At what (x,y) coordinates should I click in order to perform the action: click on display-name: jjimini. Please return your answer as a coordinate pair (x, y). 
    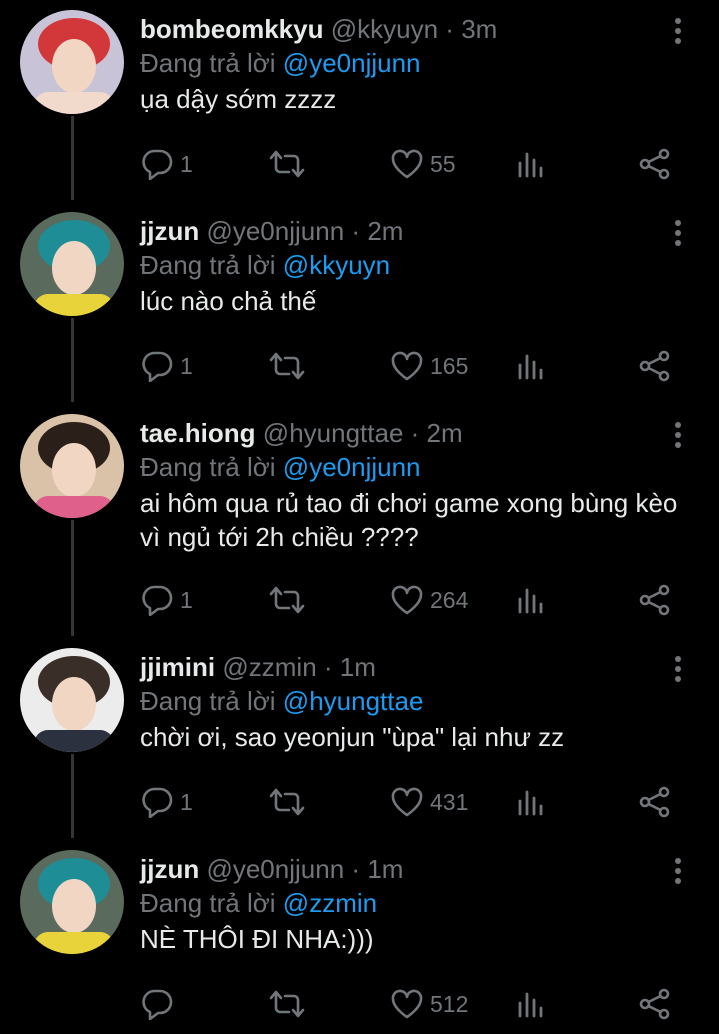
    Looking at the image, I should click on (177, 667).